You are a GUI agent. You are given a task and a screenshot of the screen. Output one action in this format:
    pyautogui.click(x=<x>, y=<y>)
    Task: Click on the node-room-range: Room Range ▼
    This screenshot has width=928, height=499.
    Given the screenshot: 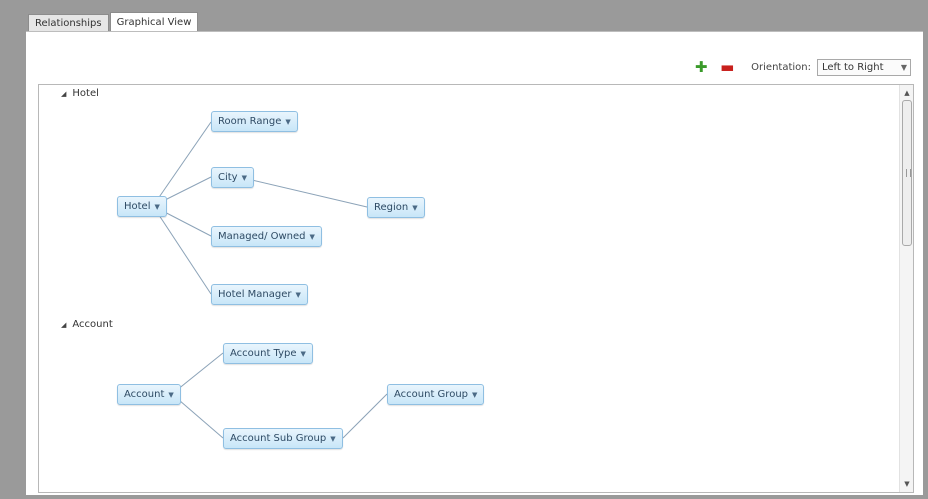 What is the action you would take?
    pyautogui.click(x=254, y=121)
    